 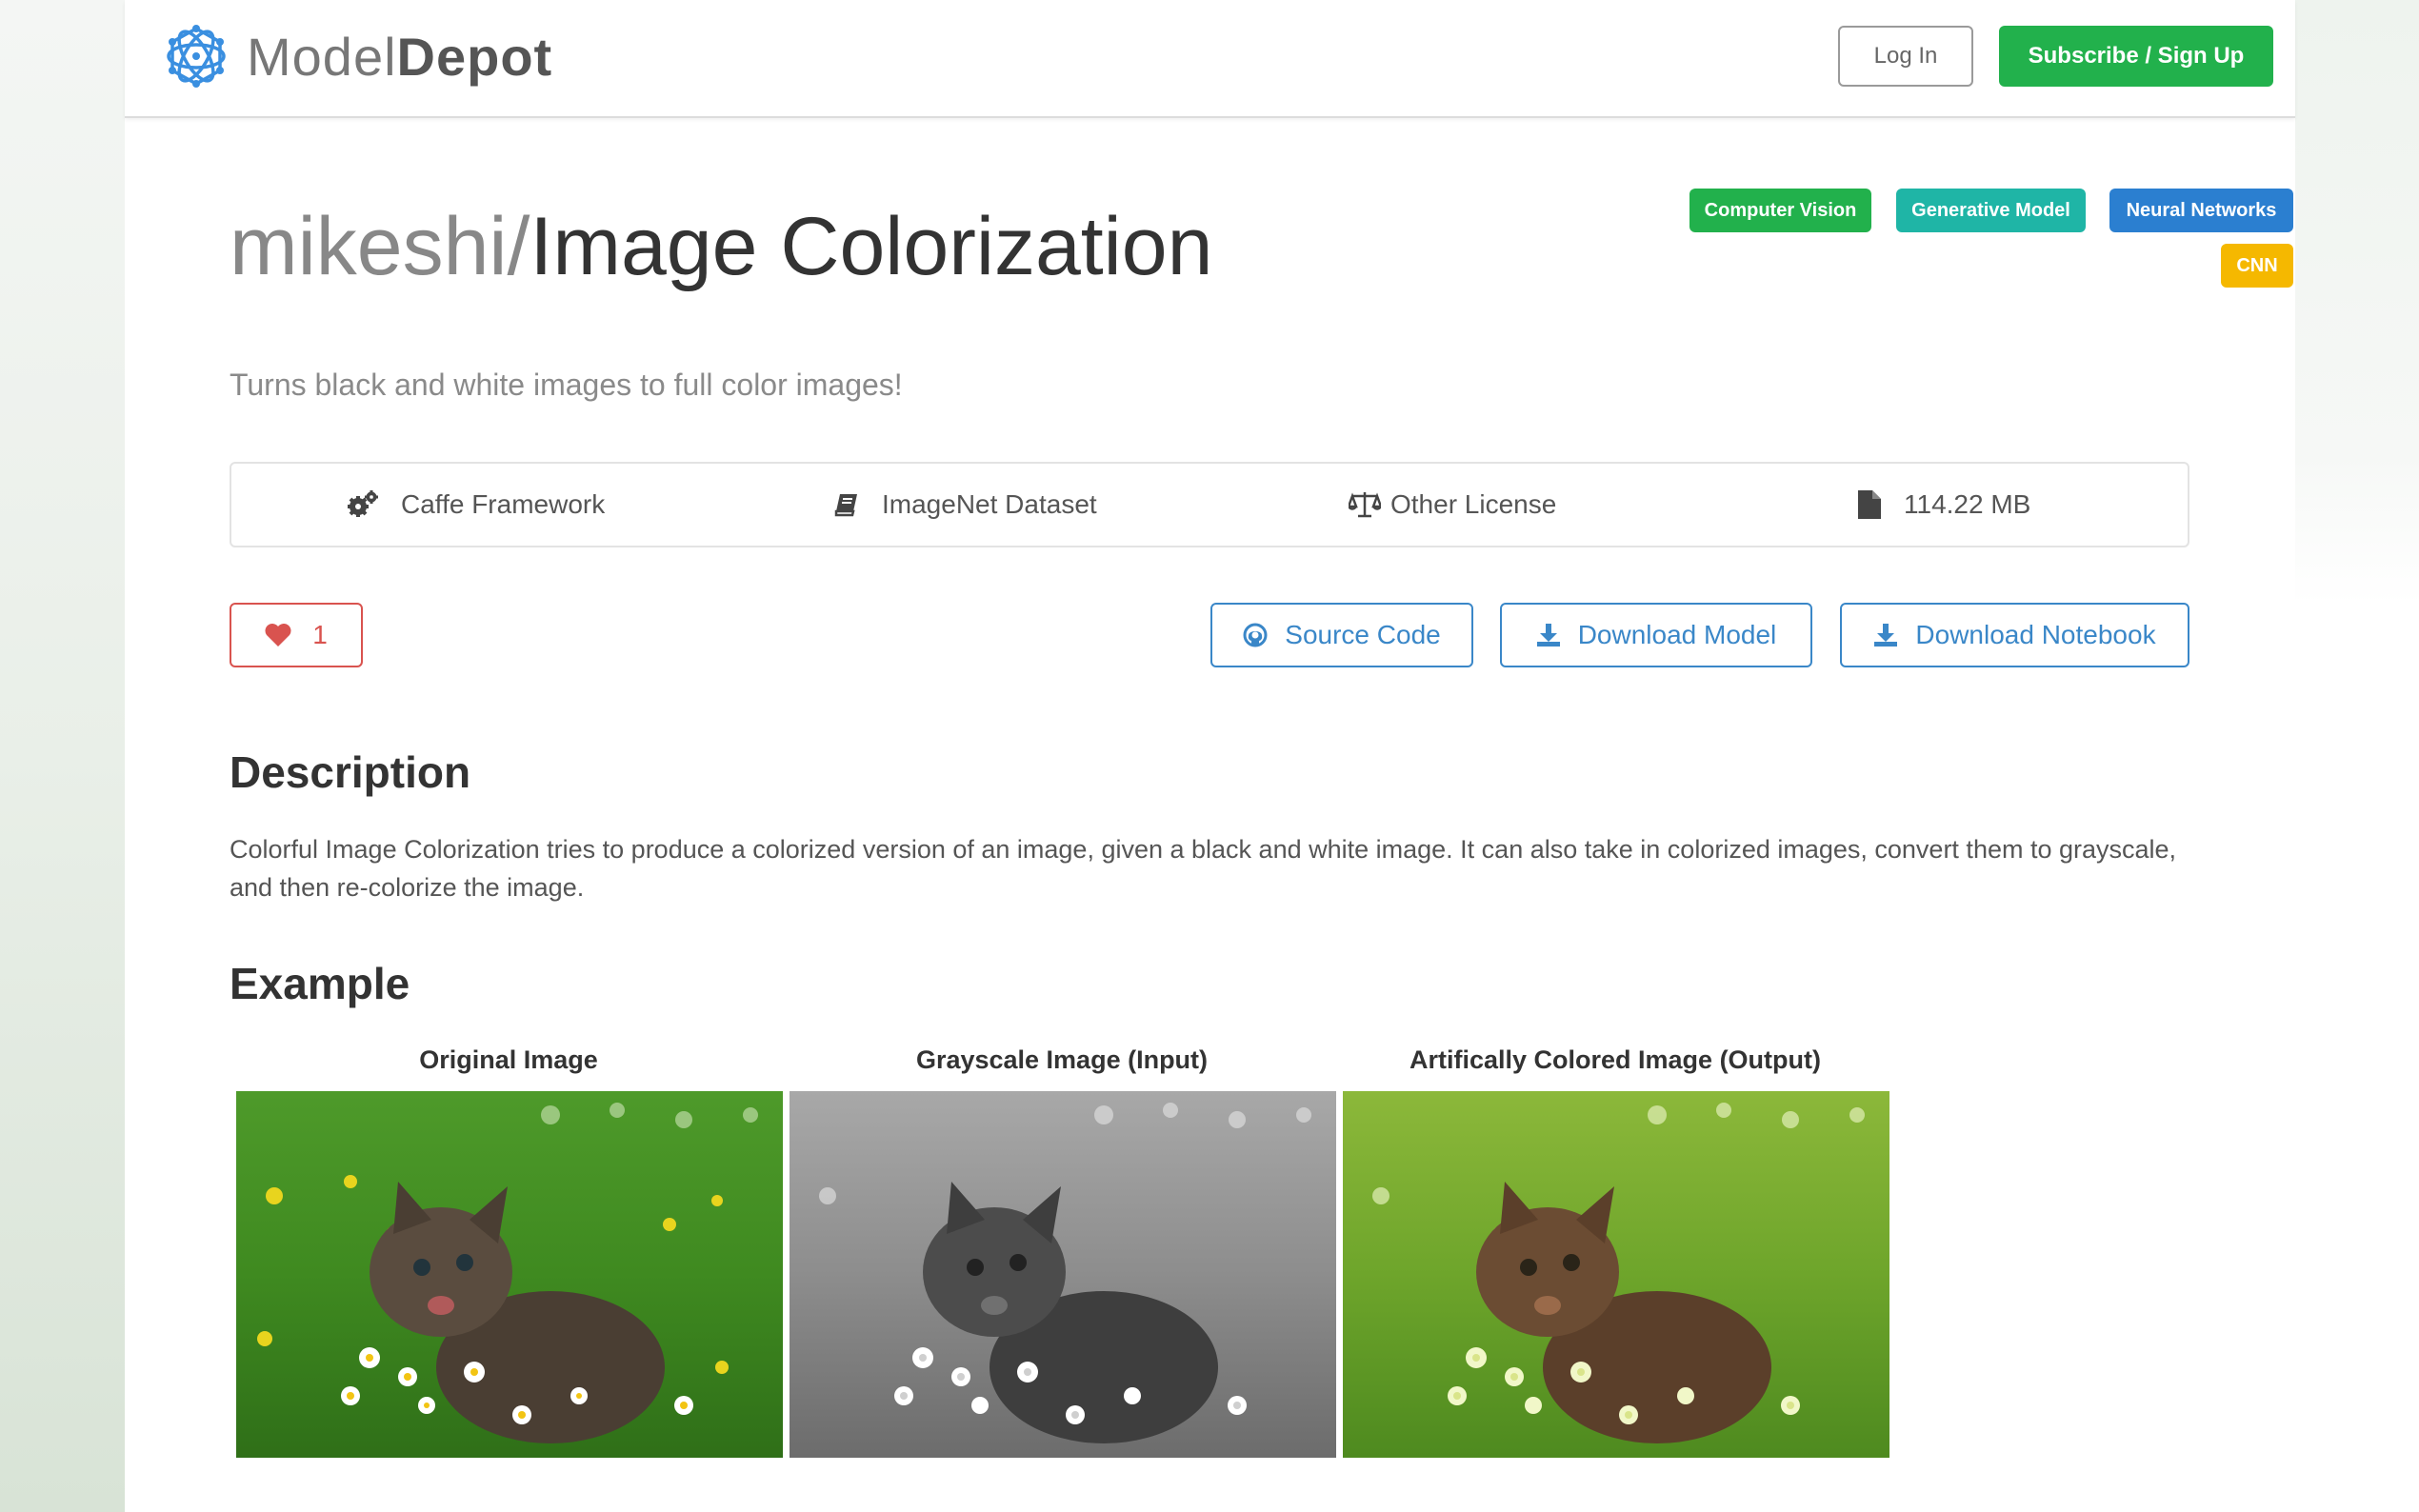 I want to click on example-image-original, so click(x=509, y=1274).